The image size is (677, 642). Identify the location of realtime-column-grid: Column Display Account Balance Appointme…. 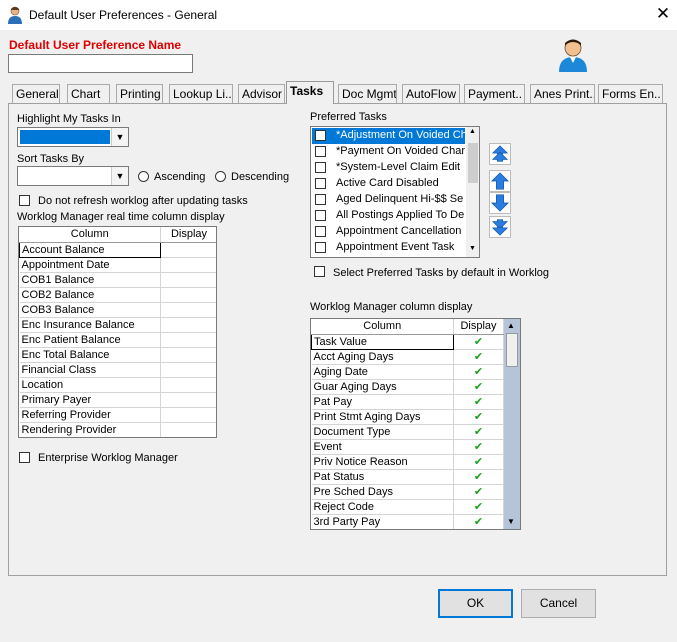
(117, 332).